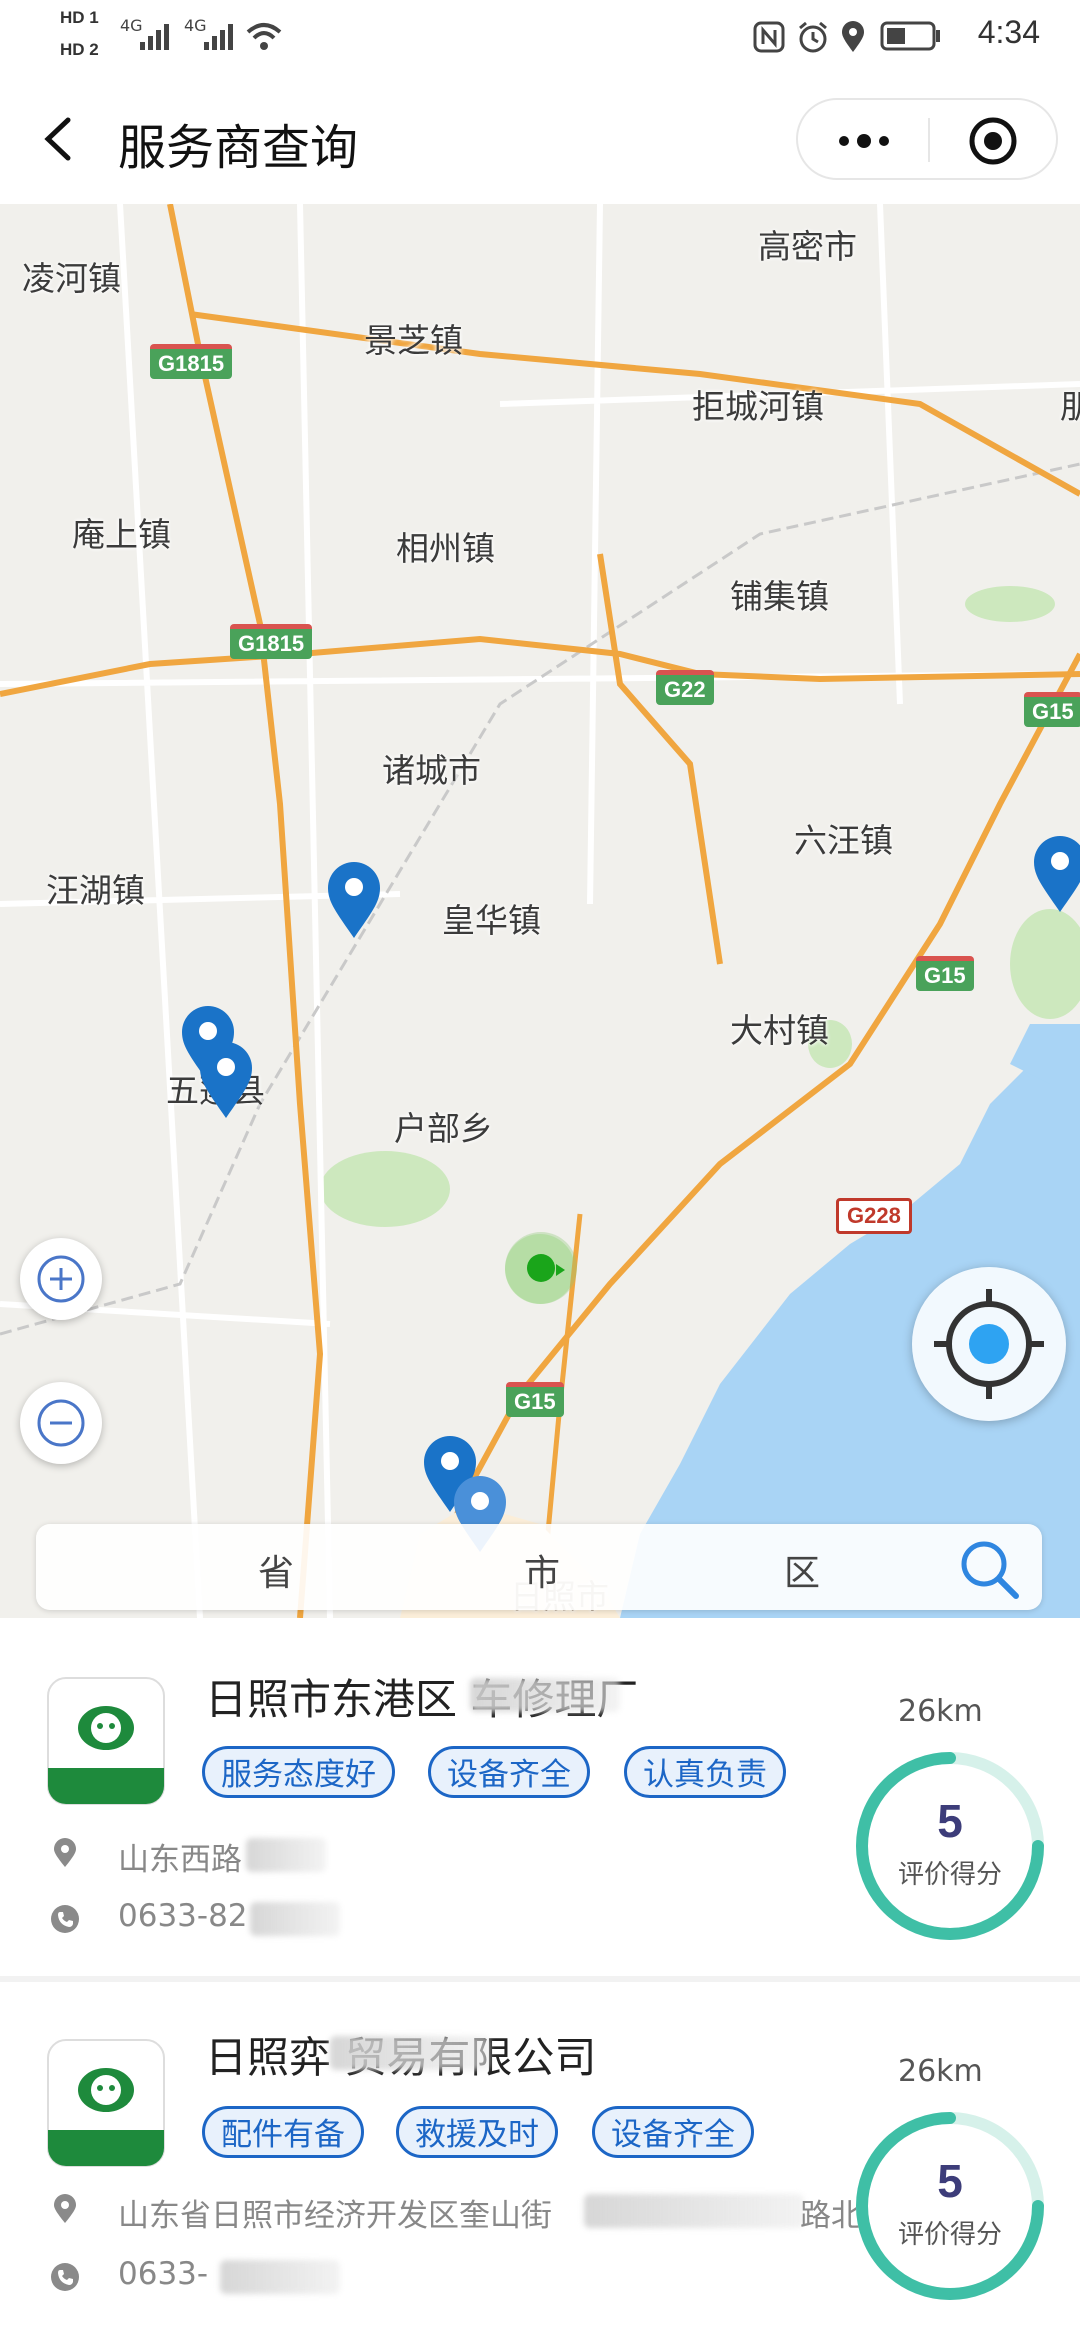 This screenshot has height=2342, width=1080. Describe the element at coordinates (71, 278) in the screenshot. I see `place-label: 凌河镇` at that location.